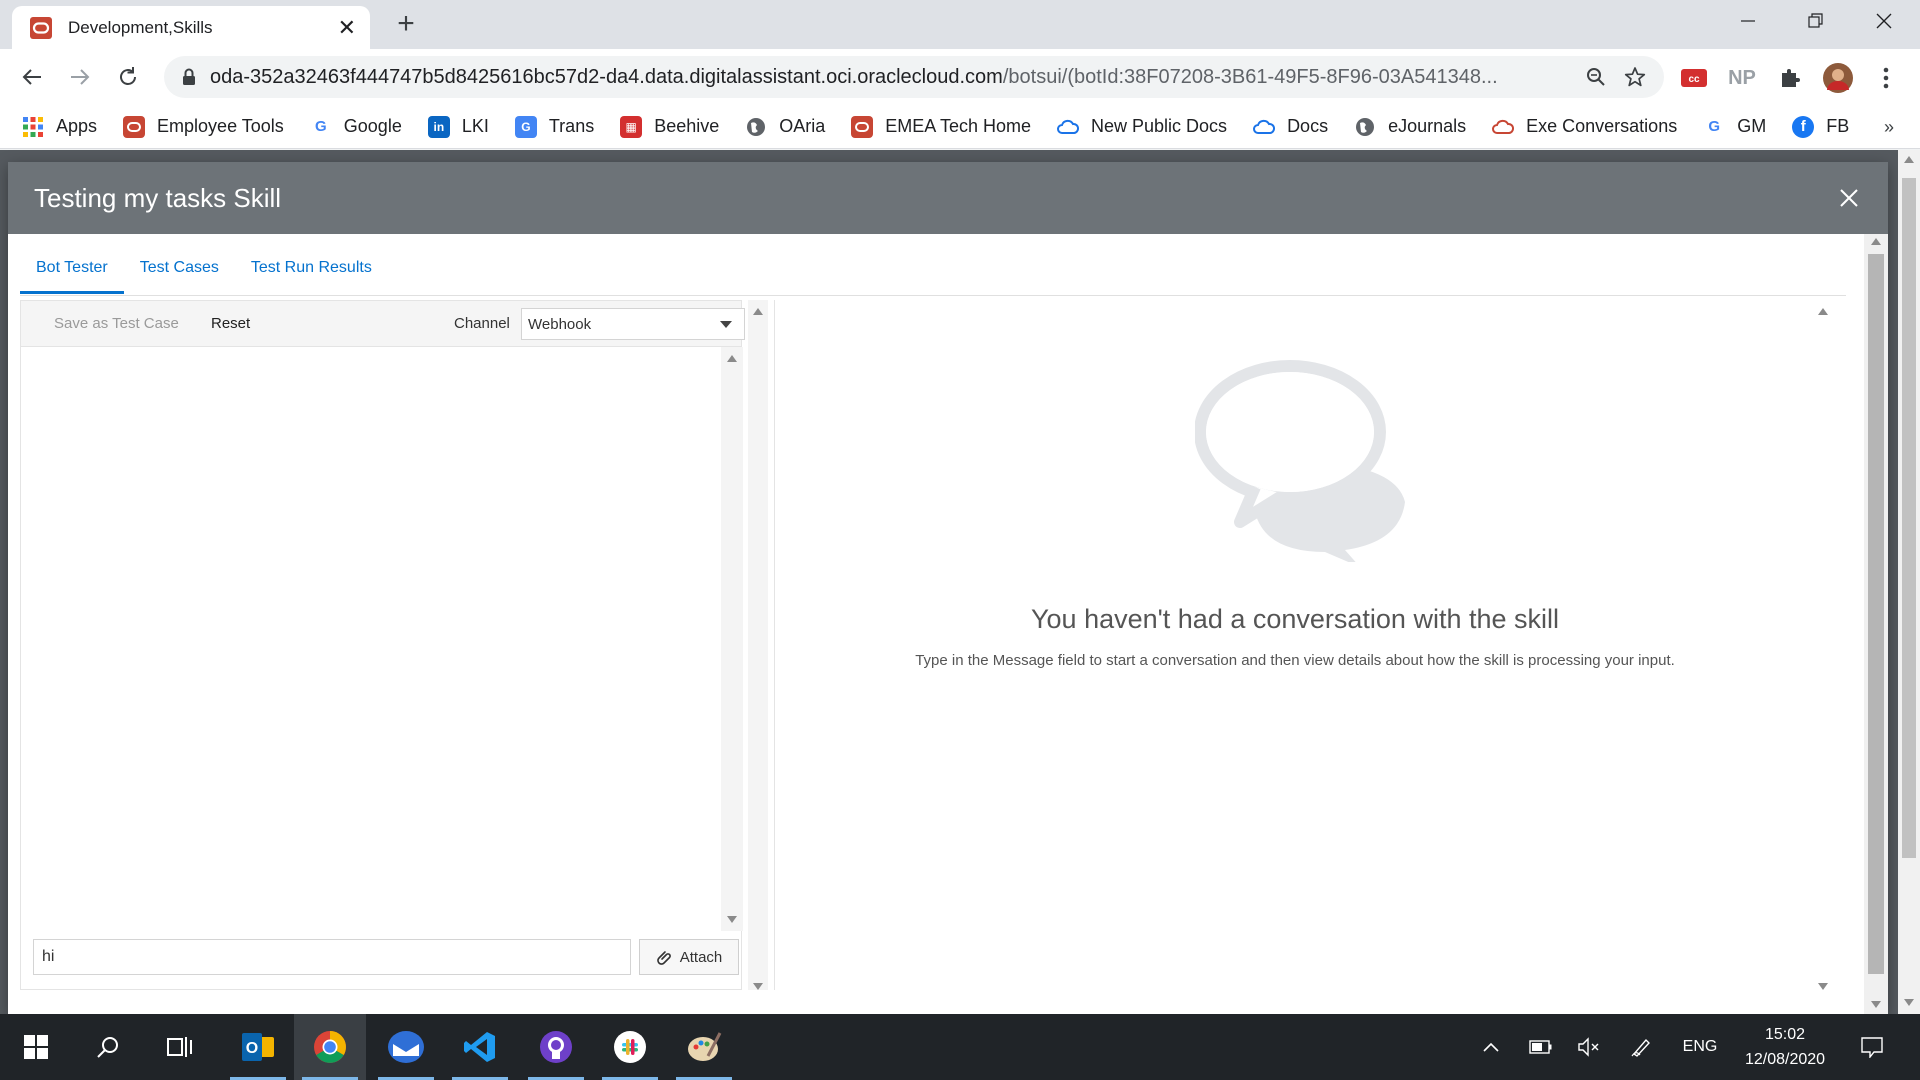  I want to click on search-button, so click(108, 1047).